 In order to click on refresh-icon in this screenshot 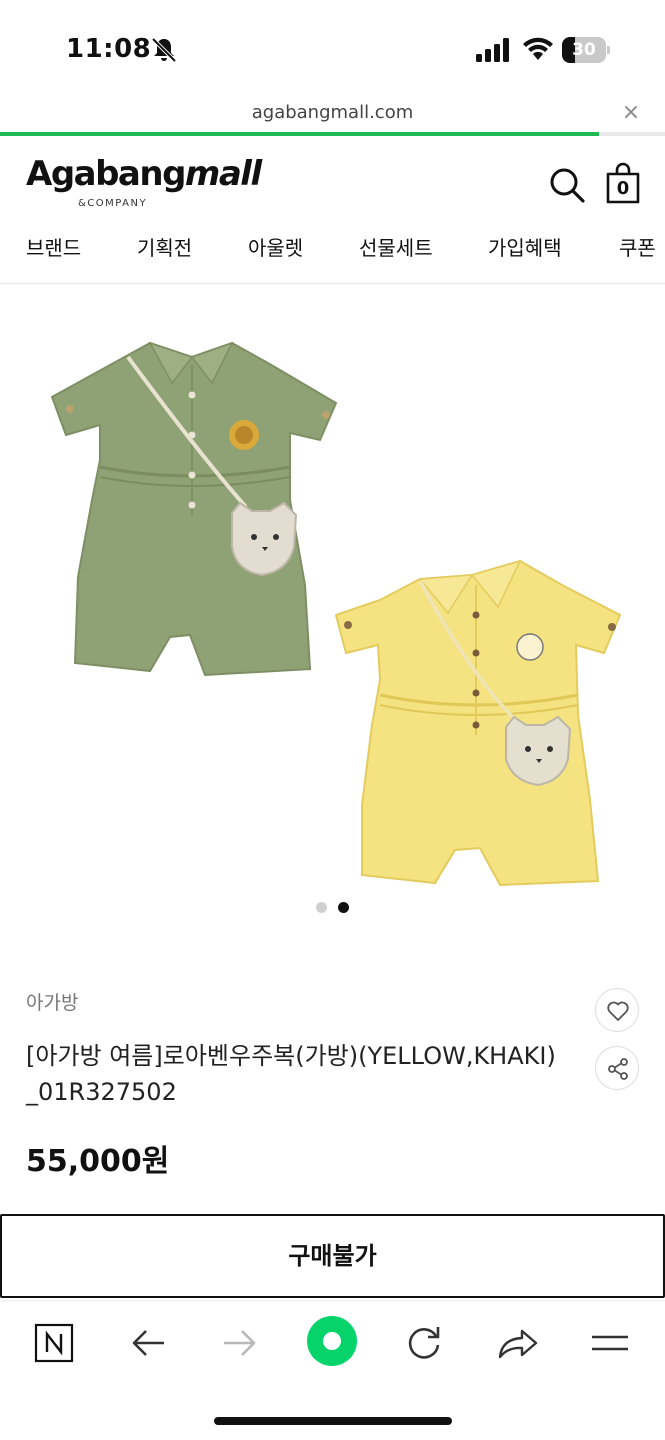, I will do `click(424, 1343)`.